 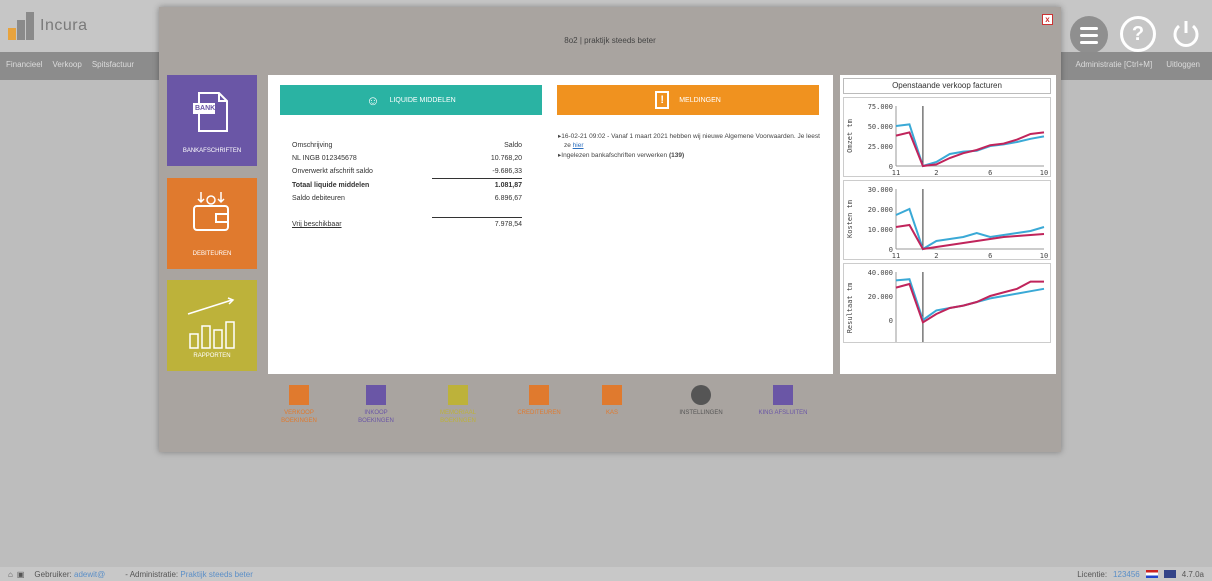 I want to click on king-afsluiten-button: KING AFSLUITEN, so click(x=783, y=401).